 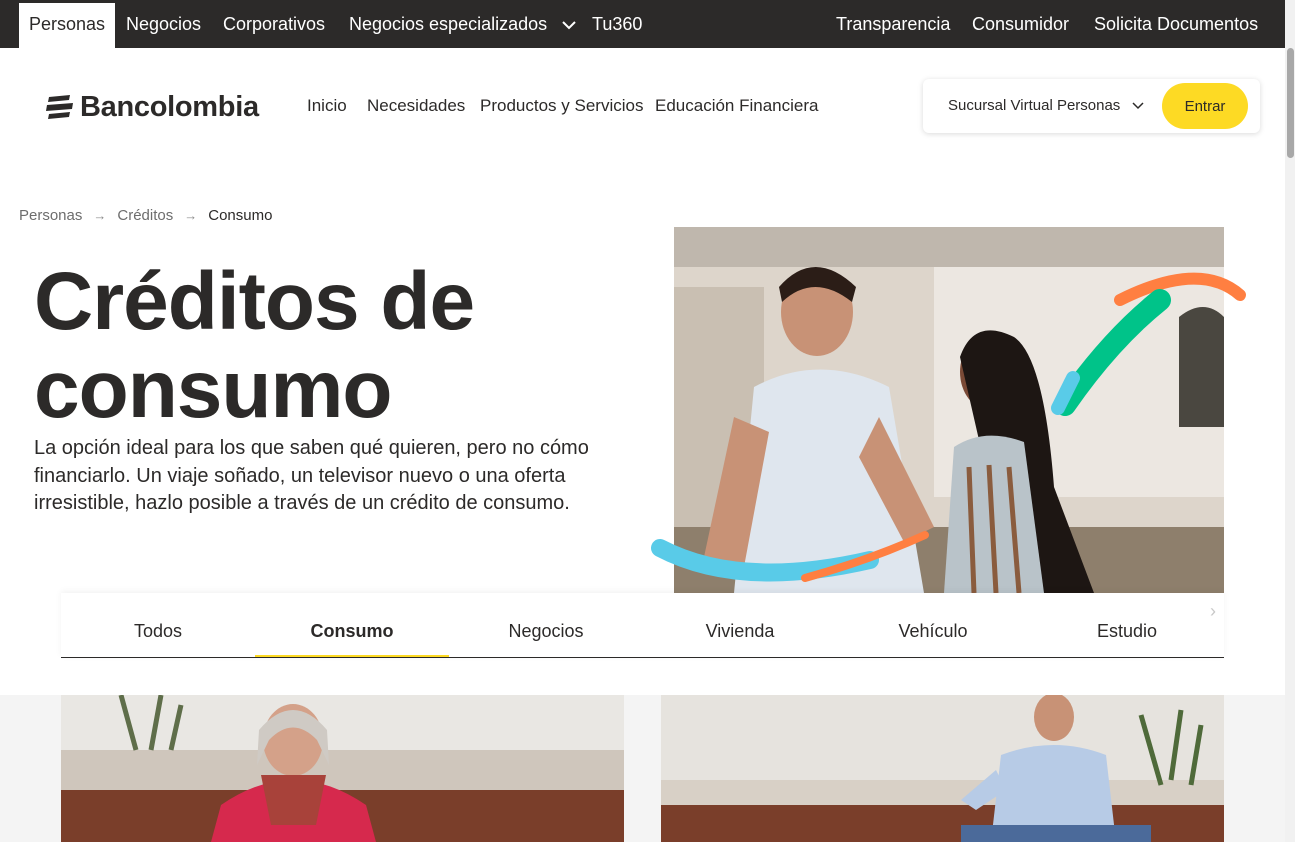 I want to click on tab-vivienda: Vivienda, so click(x=740, y=625).